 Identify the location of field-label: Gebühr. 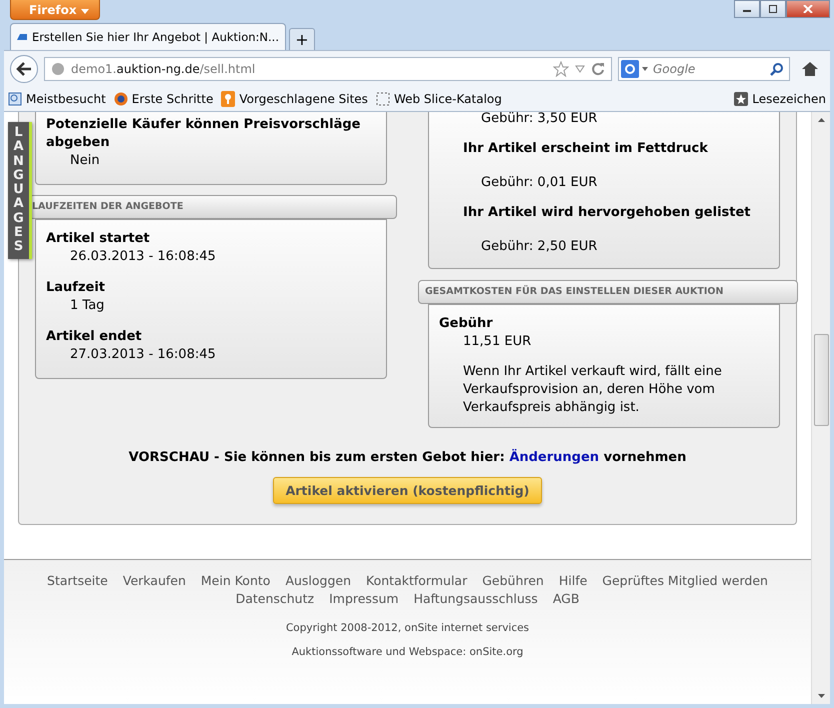
(466, 324).